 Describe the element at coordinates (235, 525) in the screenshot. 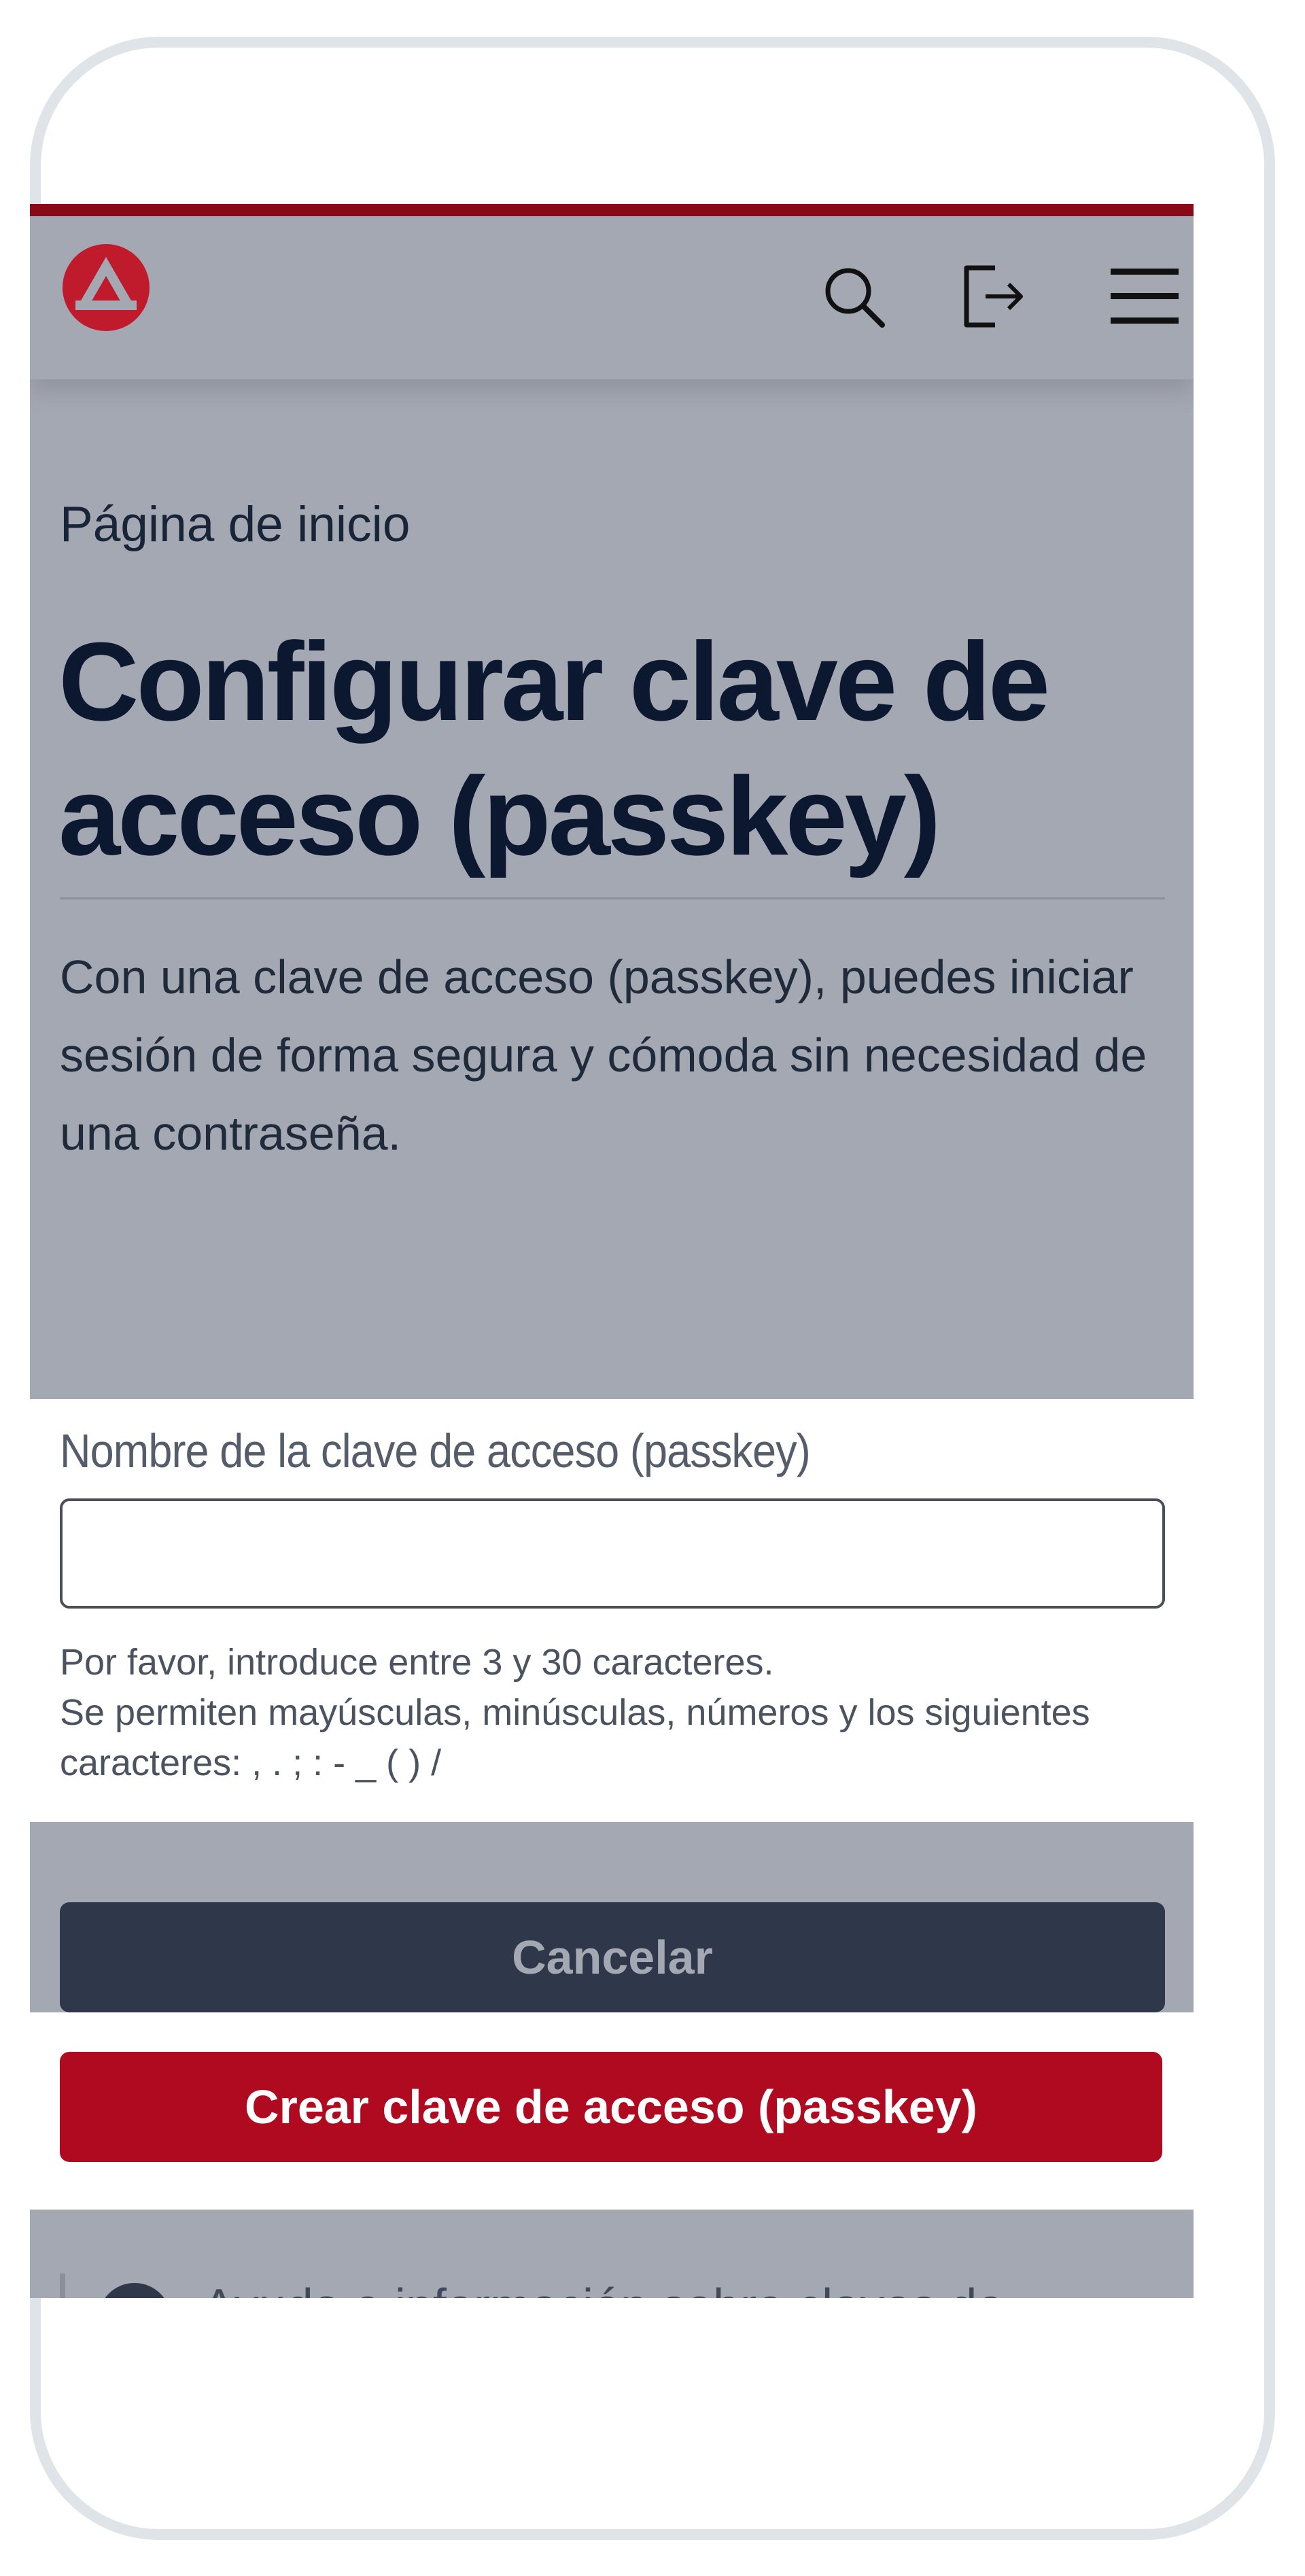

I see `breadcrumb-home-link: Página de inicio` at that location.